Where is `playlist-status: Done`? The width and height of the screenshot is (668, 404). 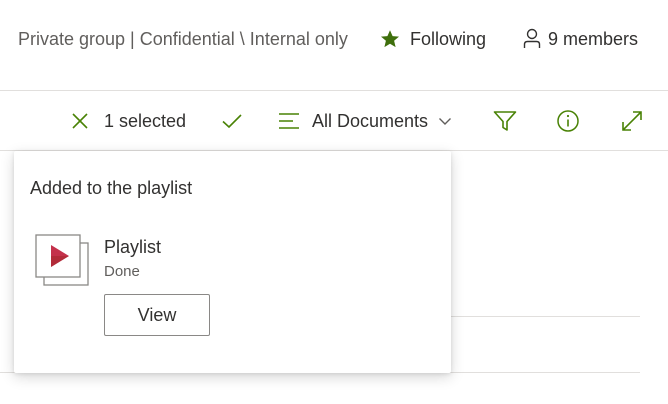
playlist-status: Done is located at coordinates (122, 271).